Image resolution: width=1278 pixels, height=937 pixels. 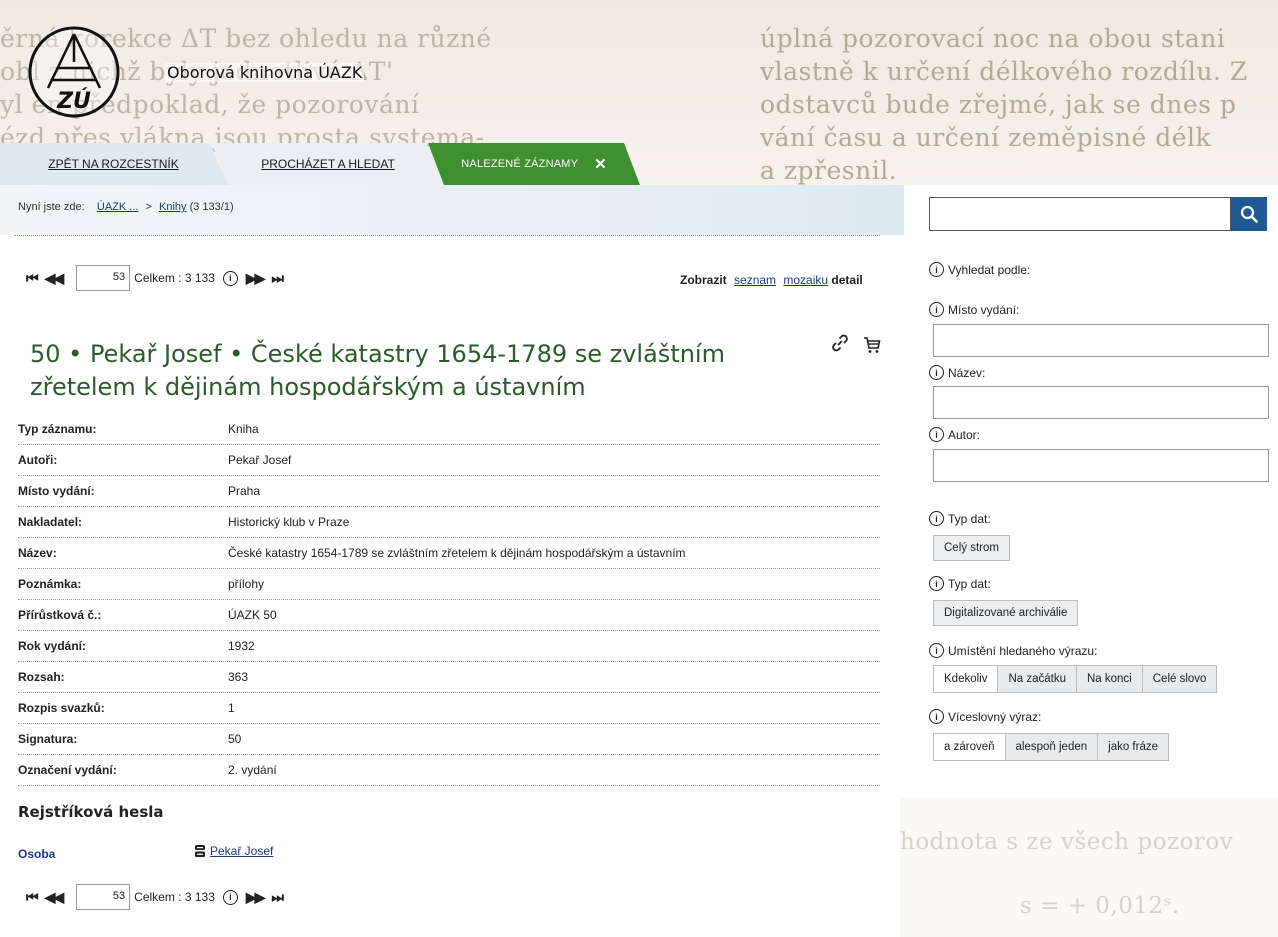 What do you see at coordinates (52, 646) in the screenshot?
I see `field-label: Rok vydání:` at bounding box center [52, 646].